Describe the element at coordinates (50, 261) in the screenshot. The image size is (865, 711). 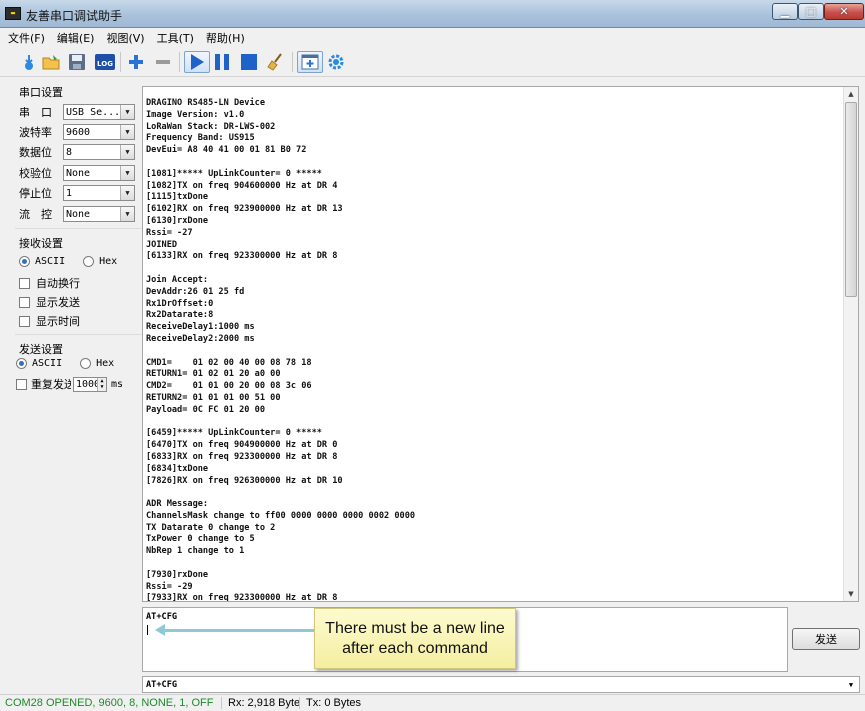
I see `receive-ascii-label: ASCII` at that location.